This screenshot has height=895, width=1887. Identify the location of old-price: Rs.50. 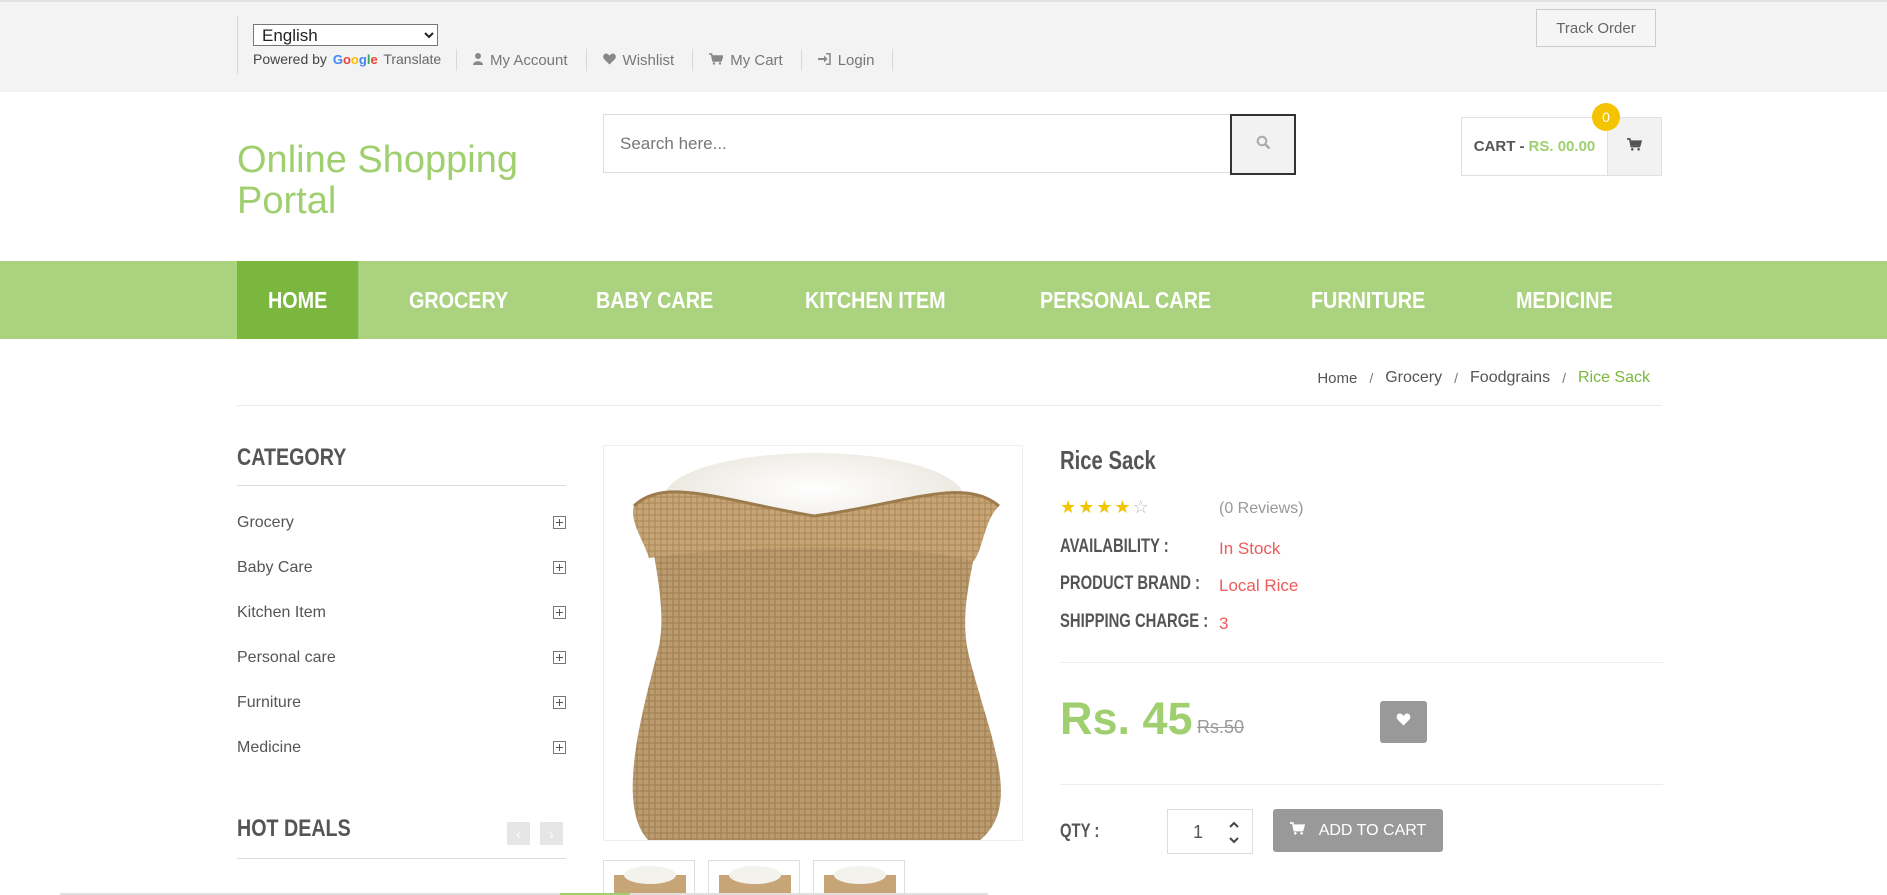
(1221, 727).